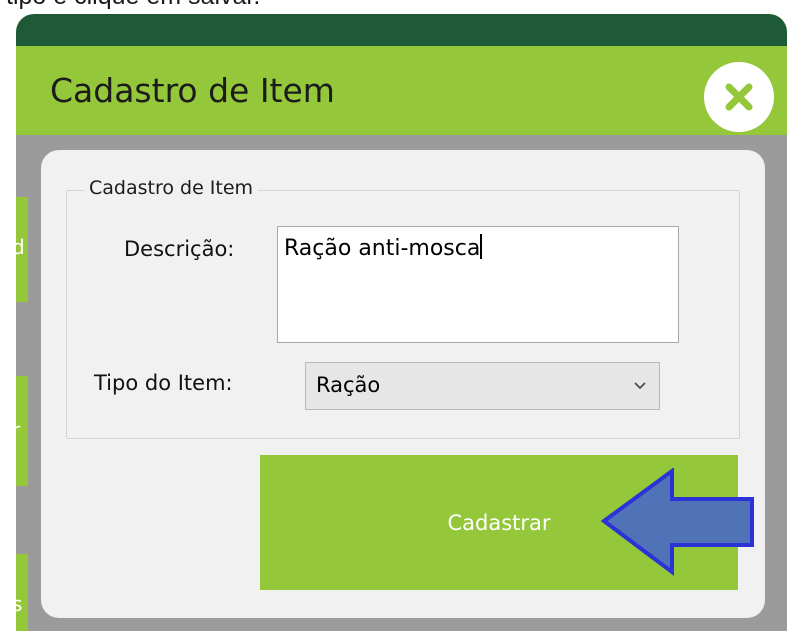 This screenshot has width=787, height=631. I want to click on text-caret, so click(481, 246).